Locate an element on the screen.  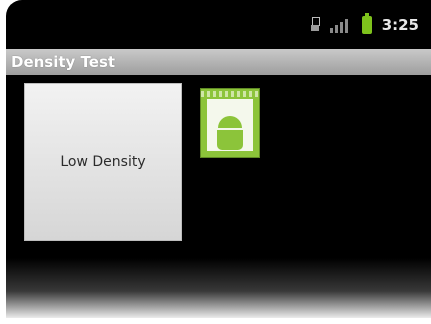
app-title: Density Test is located at coordinates (63, 62).